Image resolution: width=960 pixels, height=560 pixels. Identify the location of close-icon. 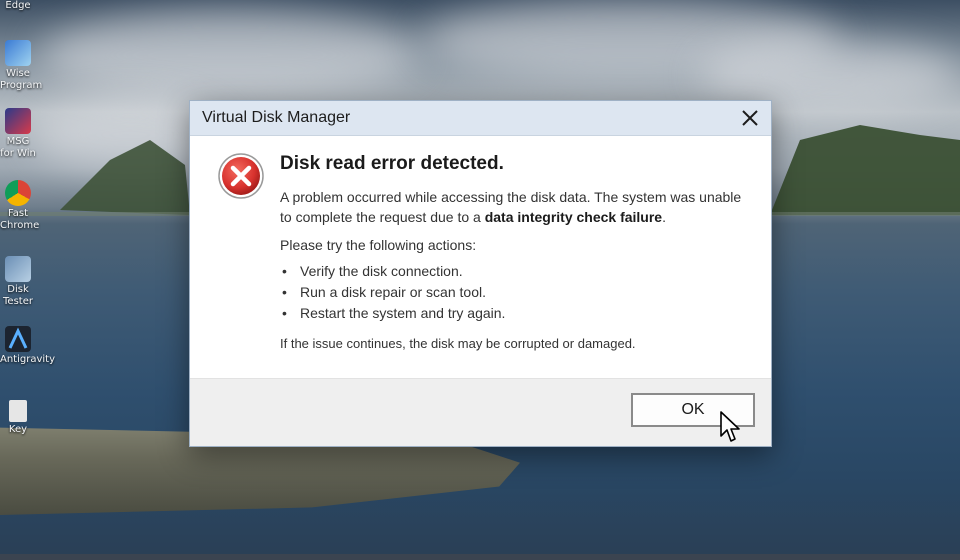
(750, 118).